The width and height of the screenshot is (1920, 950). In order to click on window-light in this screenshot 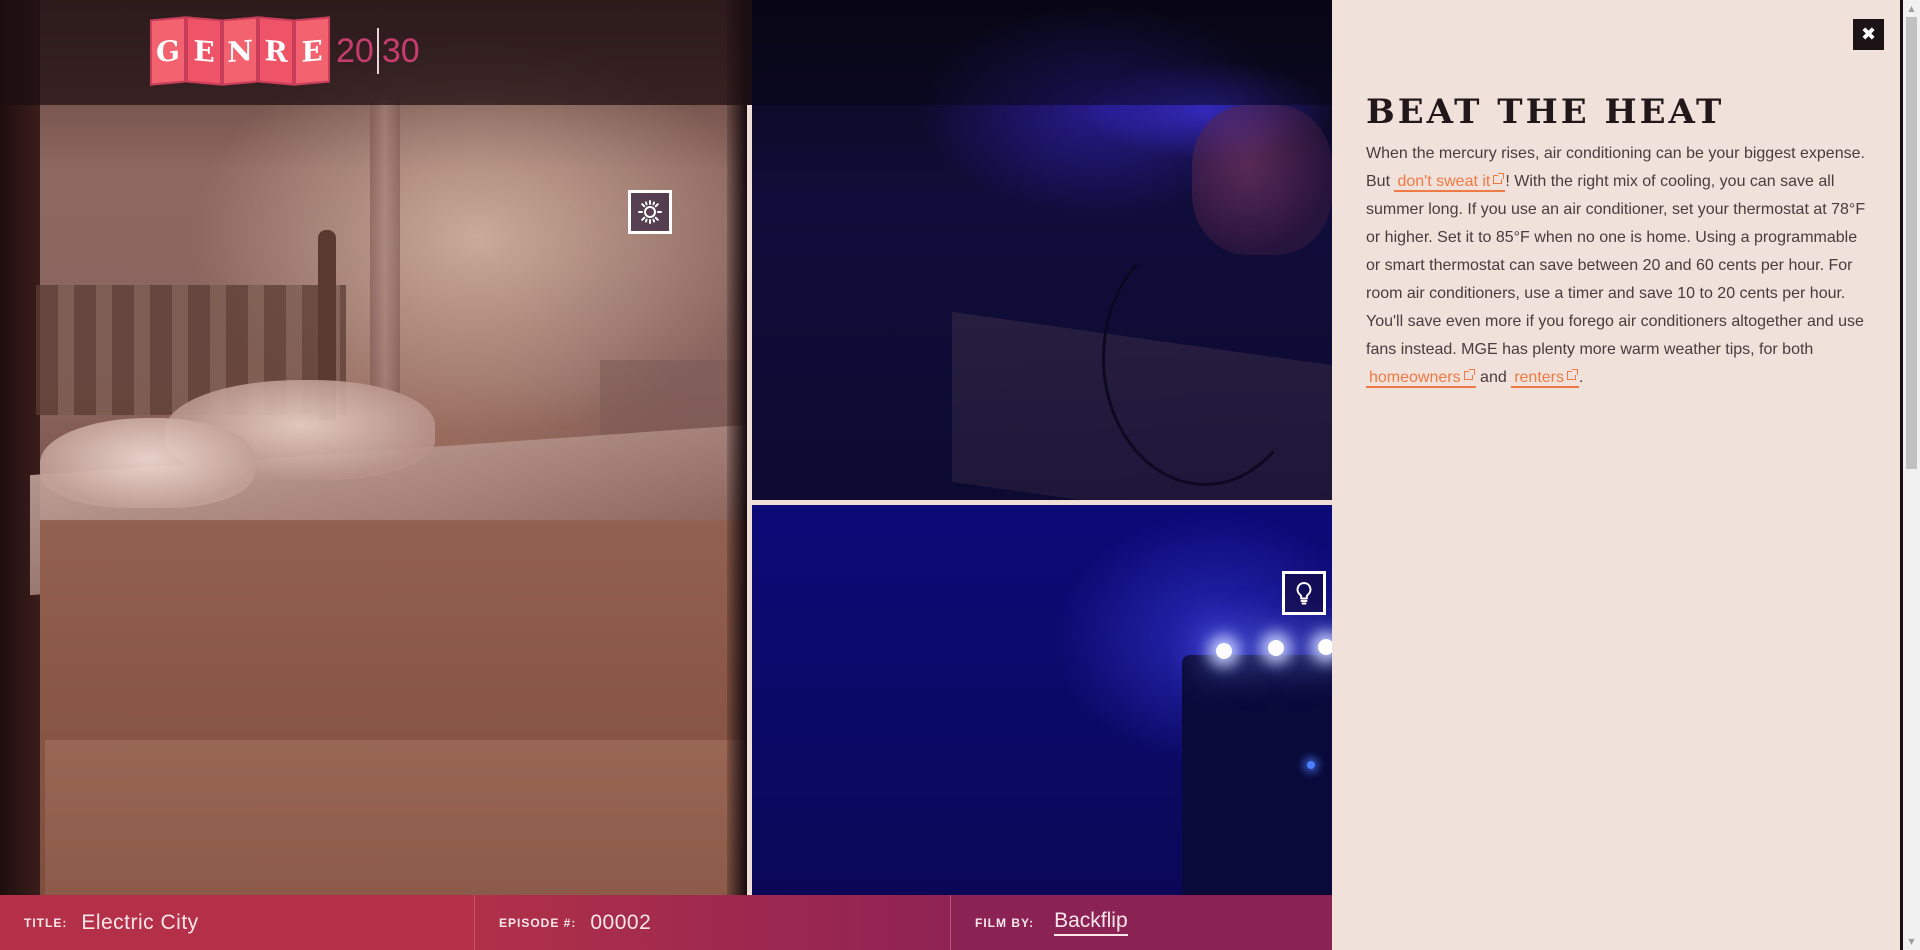, I will do `click(385, 265)`.